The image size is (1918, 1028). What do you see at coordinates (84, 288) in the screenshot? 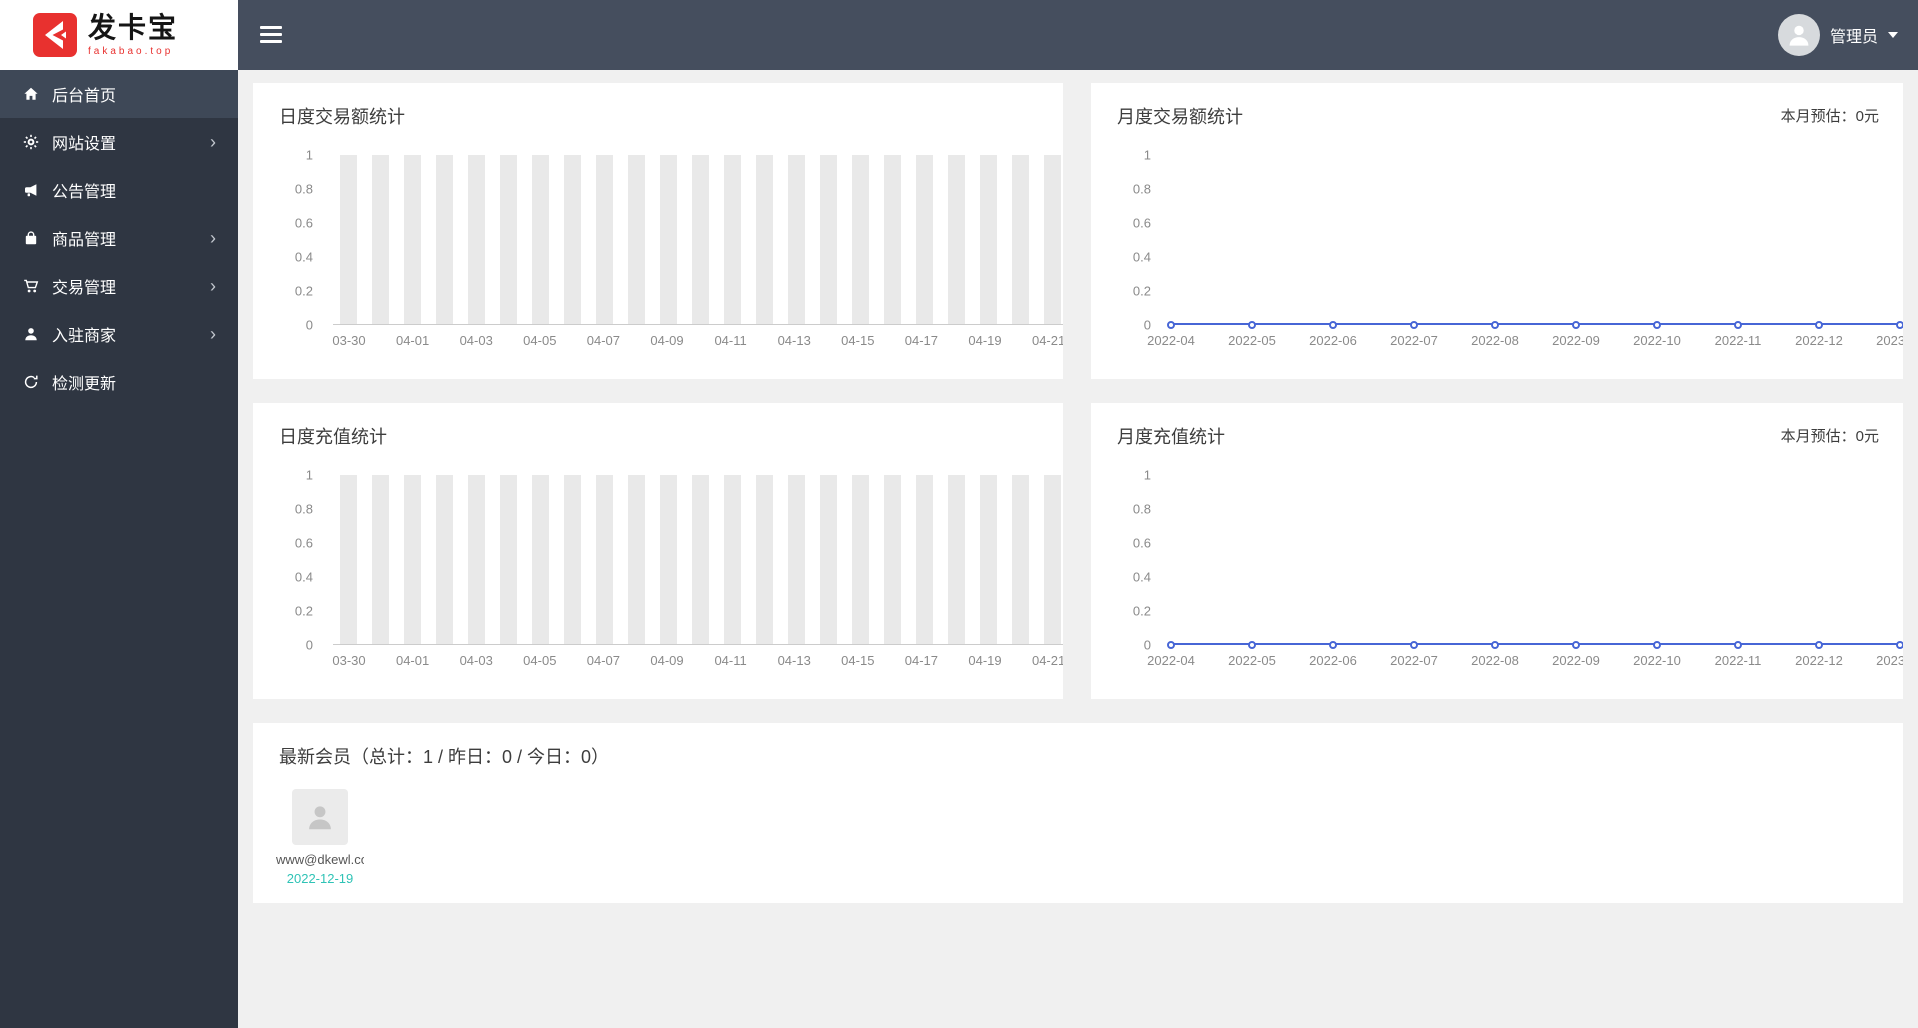
I see `sidebar-item-label: 交易管理` at bounding box center [84, 288].